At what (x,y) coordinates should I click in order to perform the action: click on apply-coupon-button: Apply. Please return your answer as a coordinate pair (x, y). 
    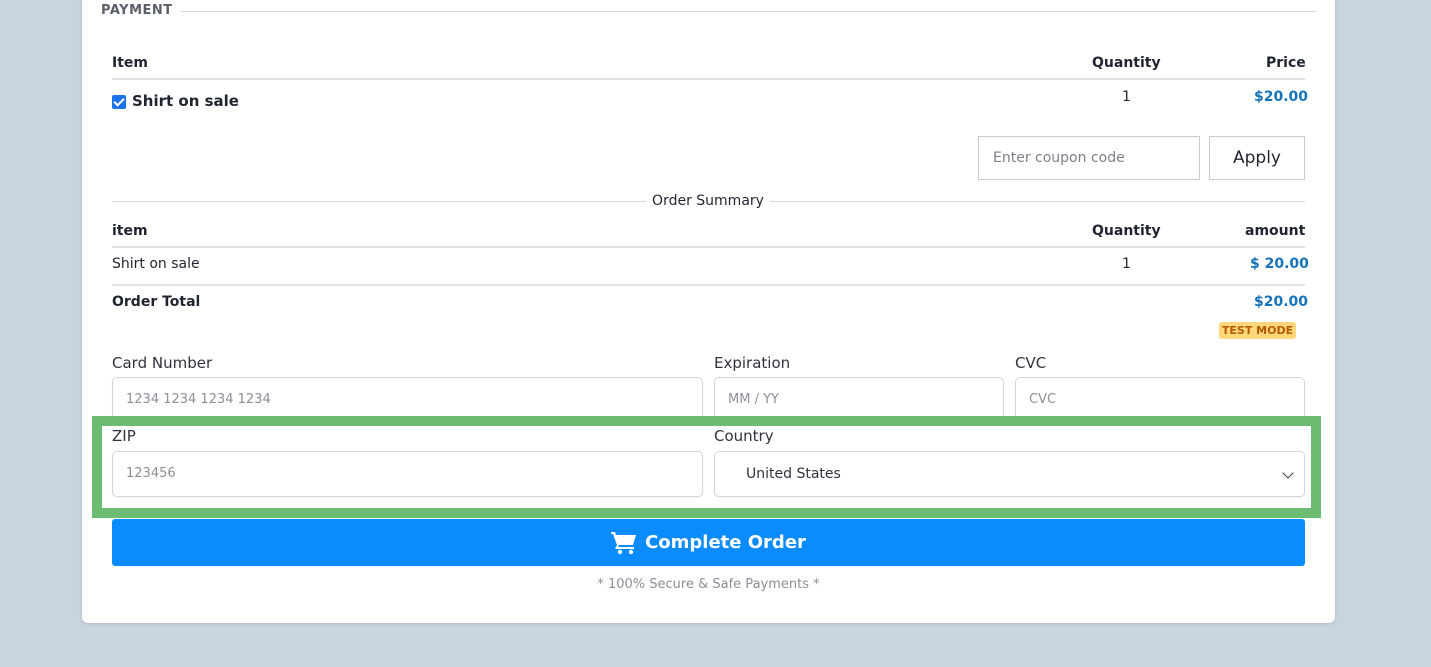
    Looking at the image, I should click on (1257, 158).